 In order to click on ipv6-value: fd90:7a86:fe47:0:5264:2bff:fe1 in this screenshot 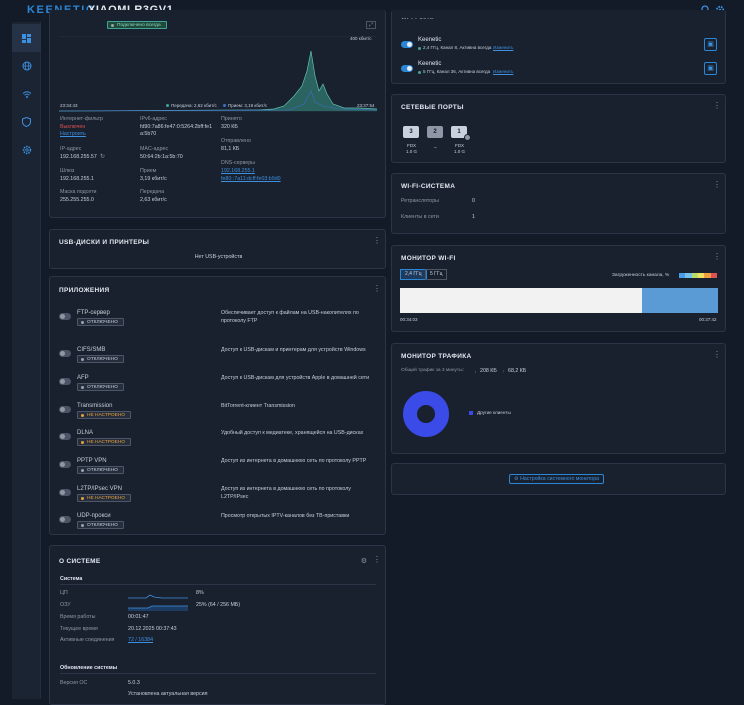, I will do `click(176, 127)`.